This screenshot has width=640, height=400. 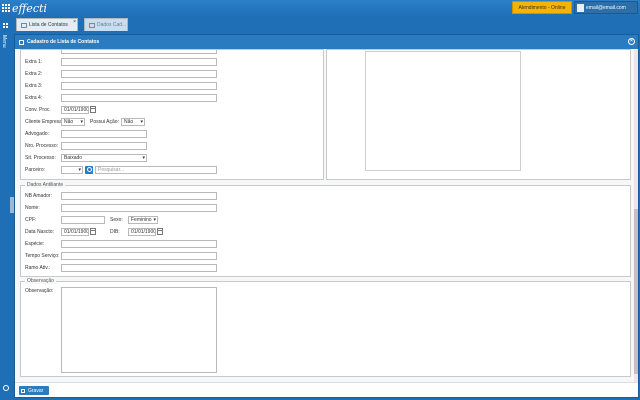 I want to click on parceiro-label: Parceiro:, so click(x=35, y=170).